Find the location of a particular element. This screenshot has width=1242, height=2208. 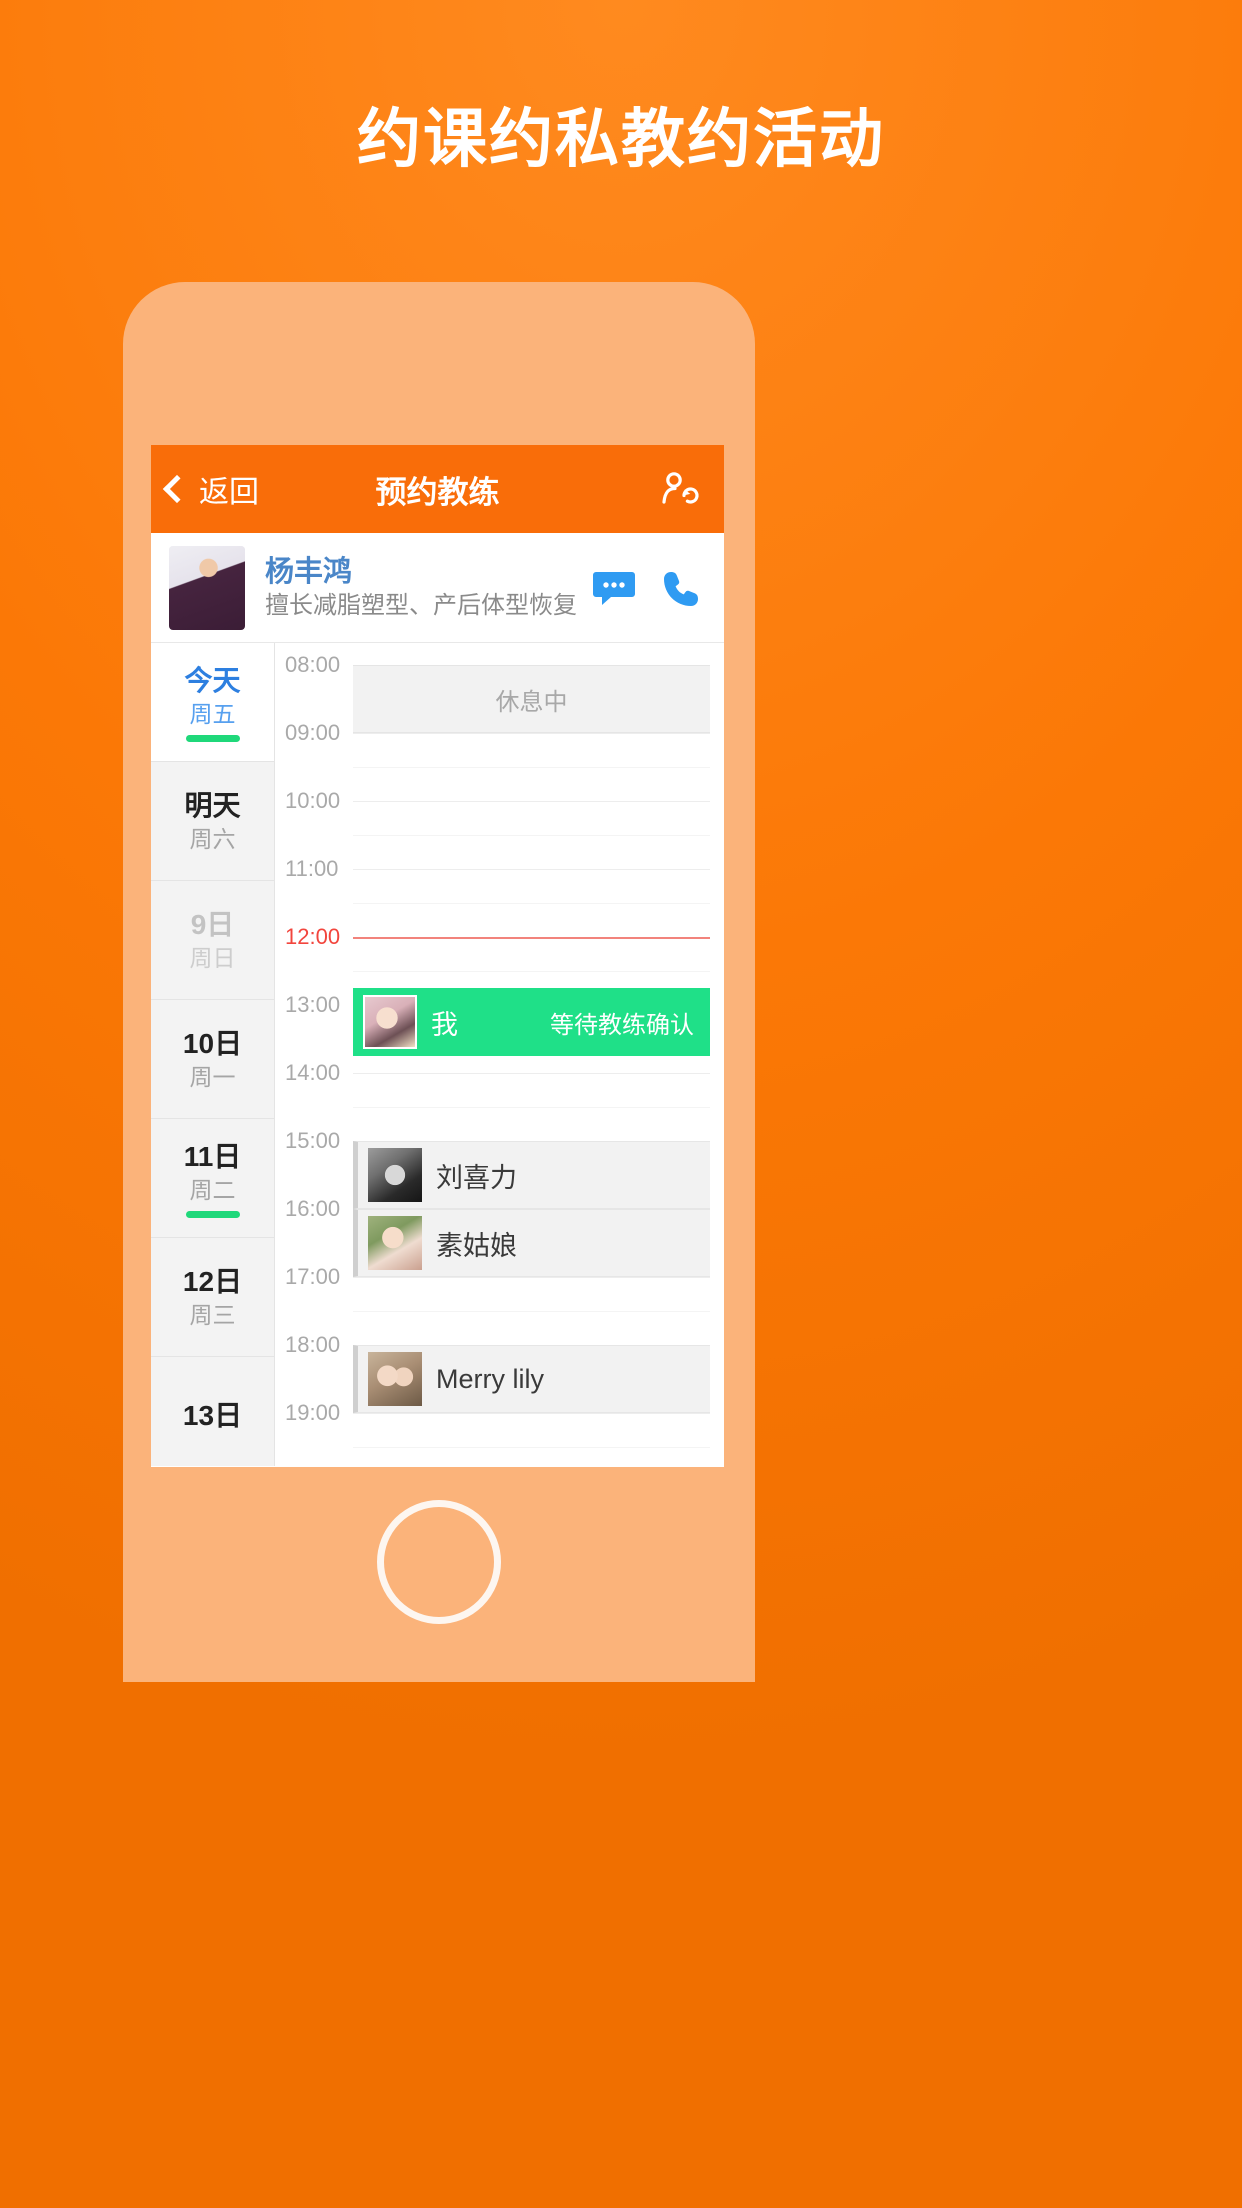

day-item-2: 9日周日 is located at coordinates (212, 940).